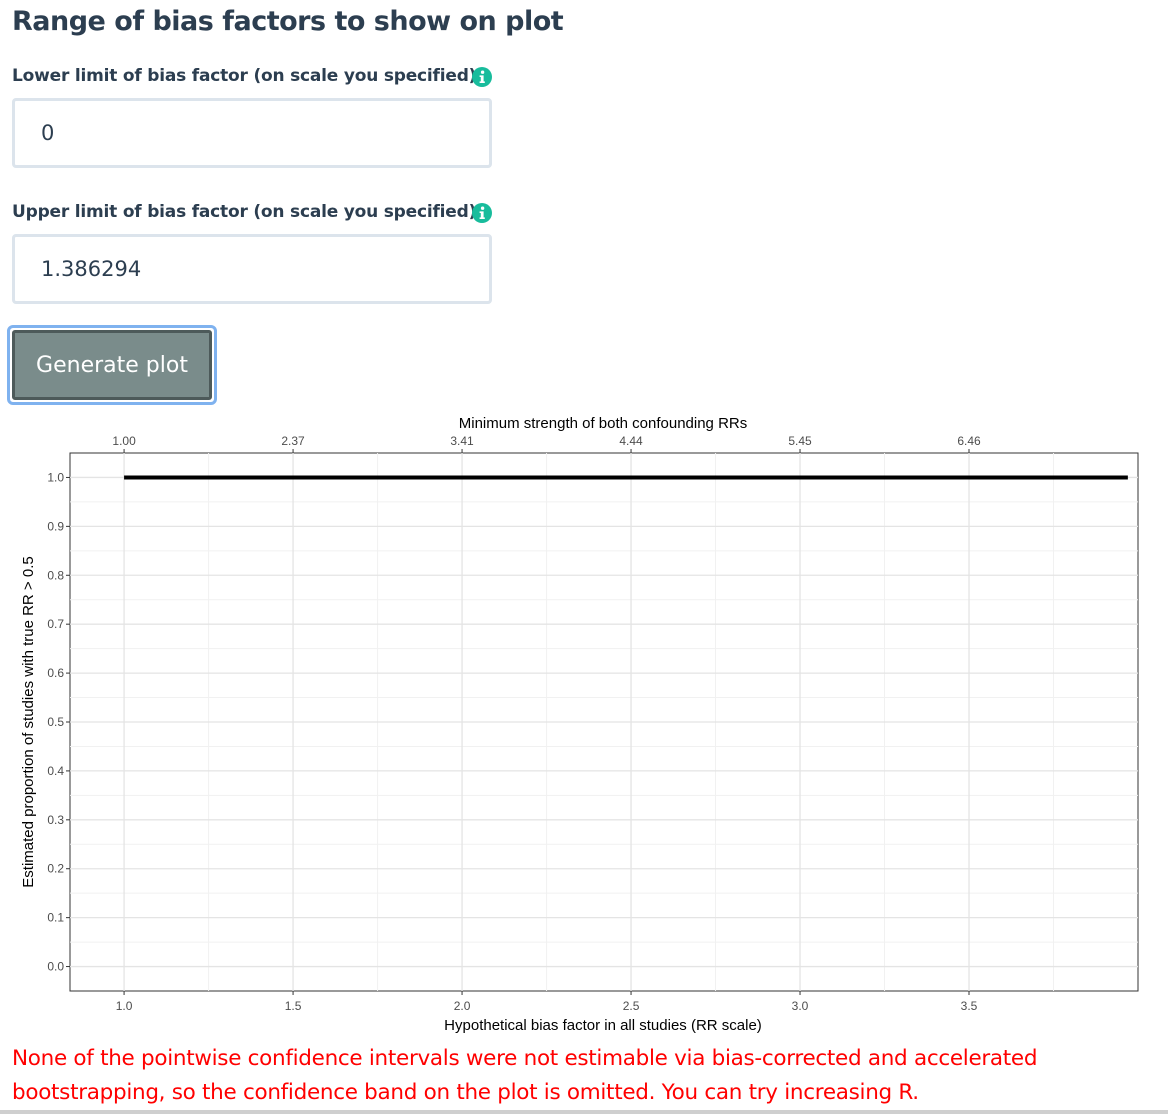  What do you see at coordinates (55, 575) in the screenshot?
I see `y-tick-label: 0.8` at bounding box center [55, 575].